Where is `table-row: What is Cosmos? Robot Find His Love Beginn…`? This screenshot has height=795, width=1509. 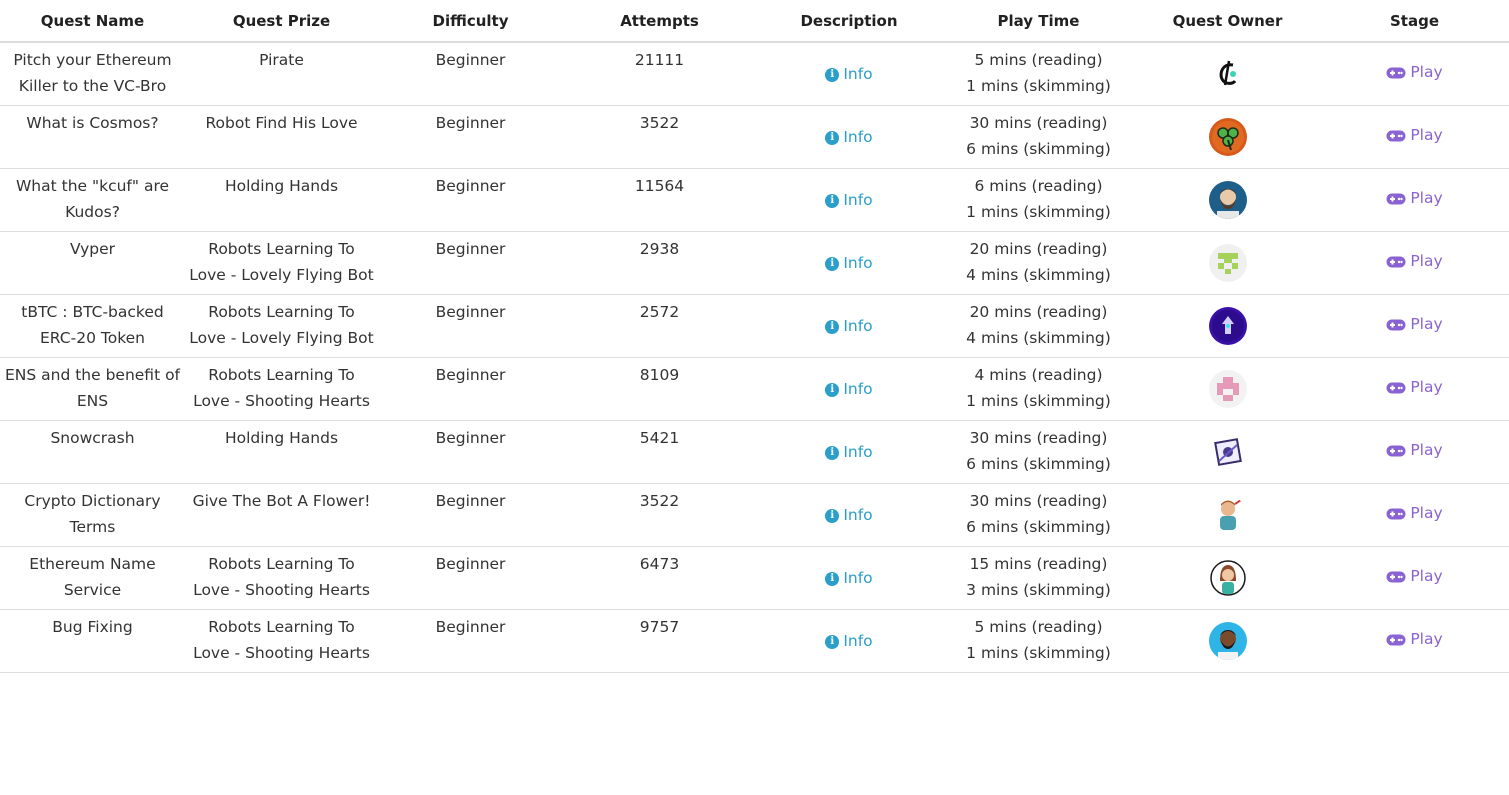
table-row: What is Cosmos? Robot Find His Love Beginn… is located at coordinates (754, 137).